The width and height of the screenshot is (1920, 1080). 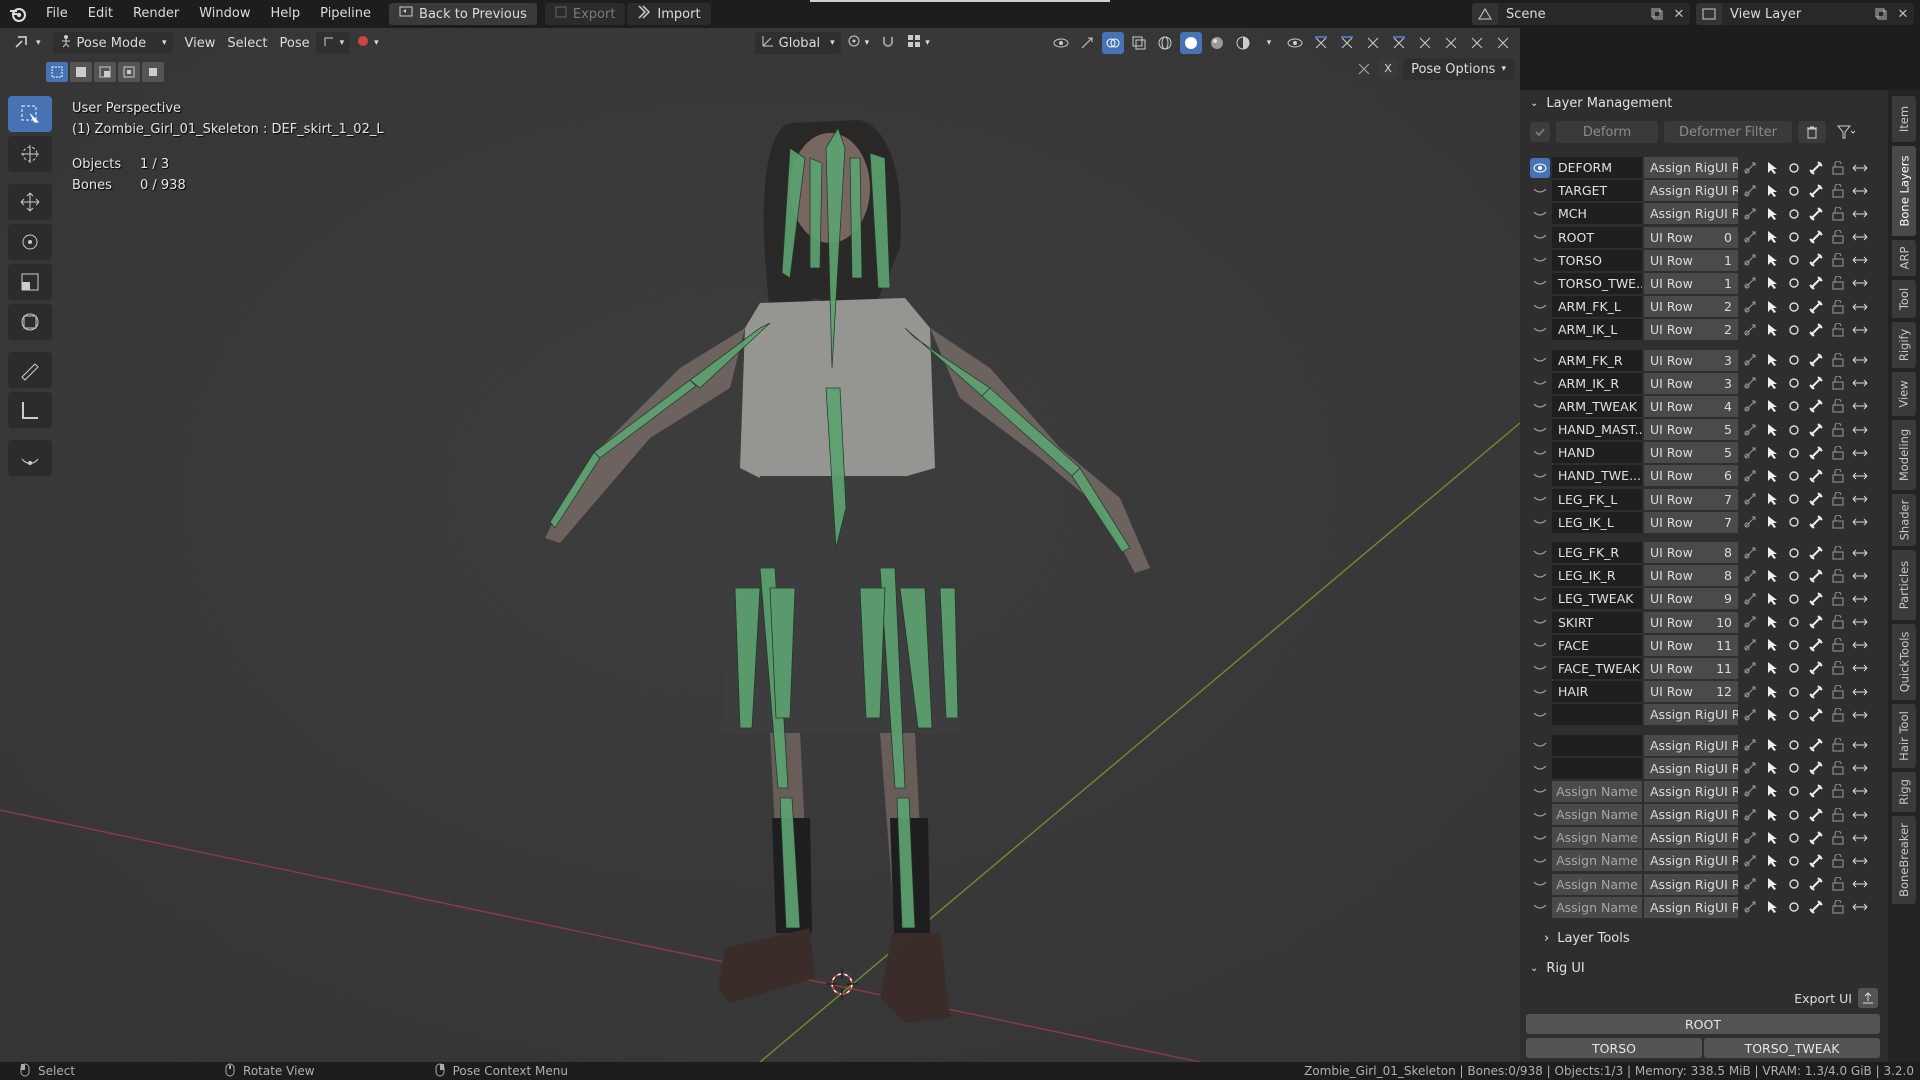 What do you see at coordinates (1903, 14) in the screenshot?
I see `remove-view-layer-icon: ✕` at bounding box center [1903, 14].